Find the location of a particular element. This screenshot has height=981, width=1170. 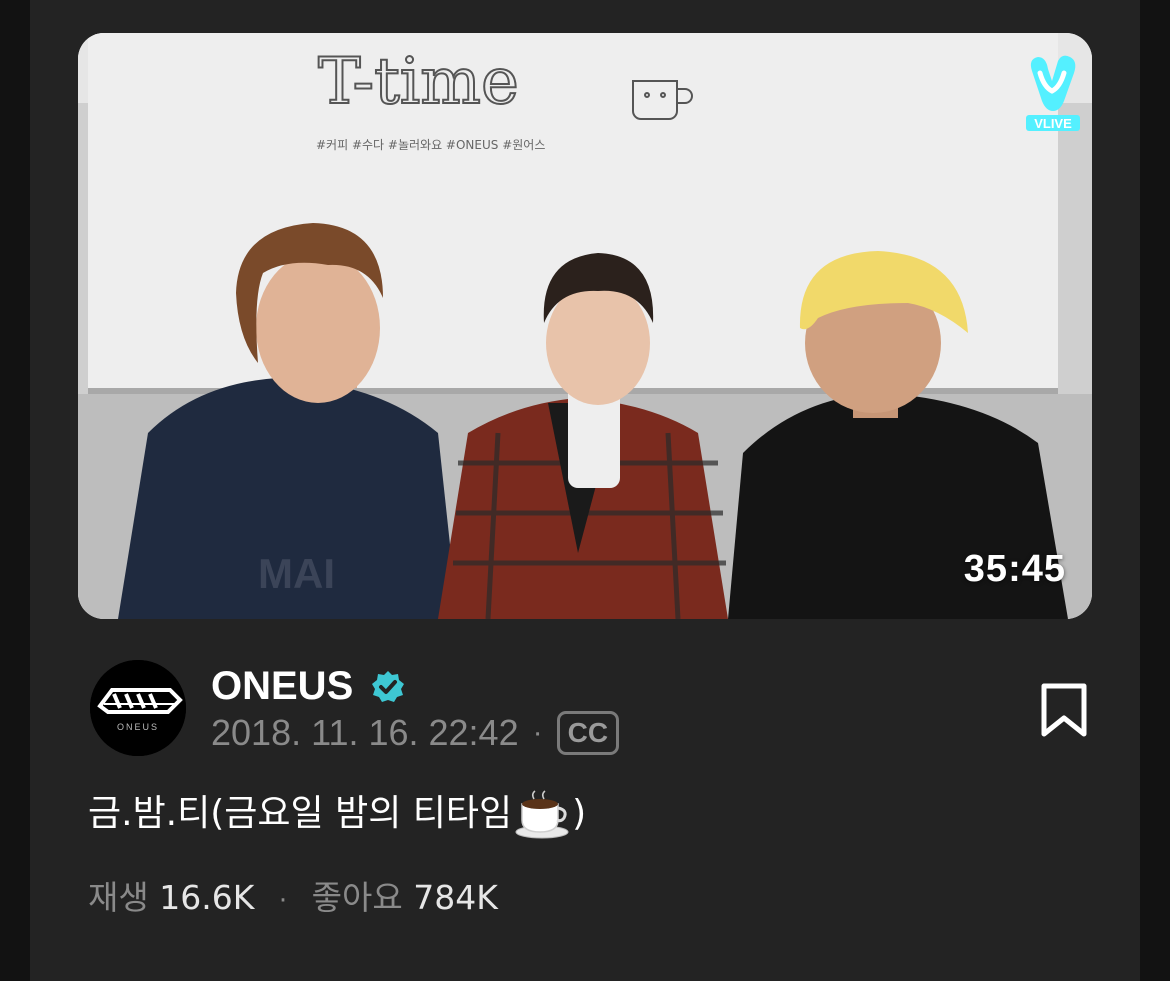

avatar-text: ONEUS is located at coordinates (138, 727).